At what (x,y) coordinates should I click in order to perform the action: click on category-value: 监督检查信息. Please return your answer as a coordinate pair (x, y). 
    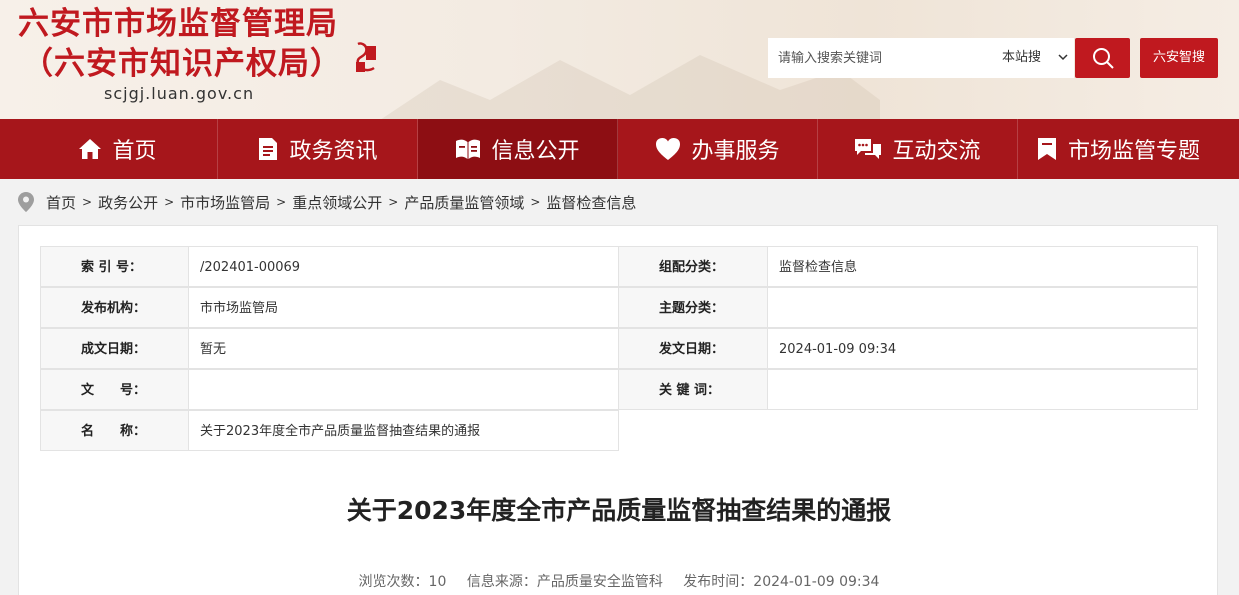
    Looking at the image, I should click on (983, 266).